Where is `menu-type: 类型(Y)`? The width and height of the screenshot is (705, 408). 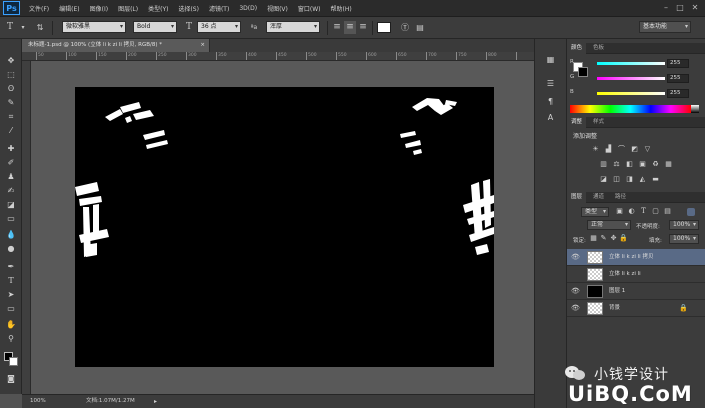 menu-type: 类型(Y) is located at coordinates (158, 8).